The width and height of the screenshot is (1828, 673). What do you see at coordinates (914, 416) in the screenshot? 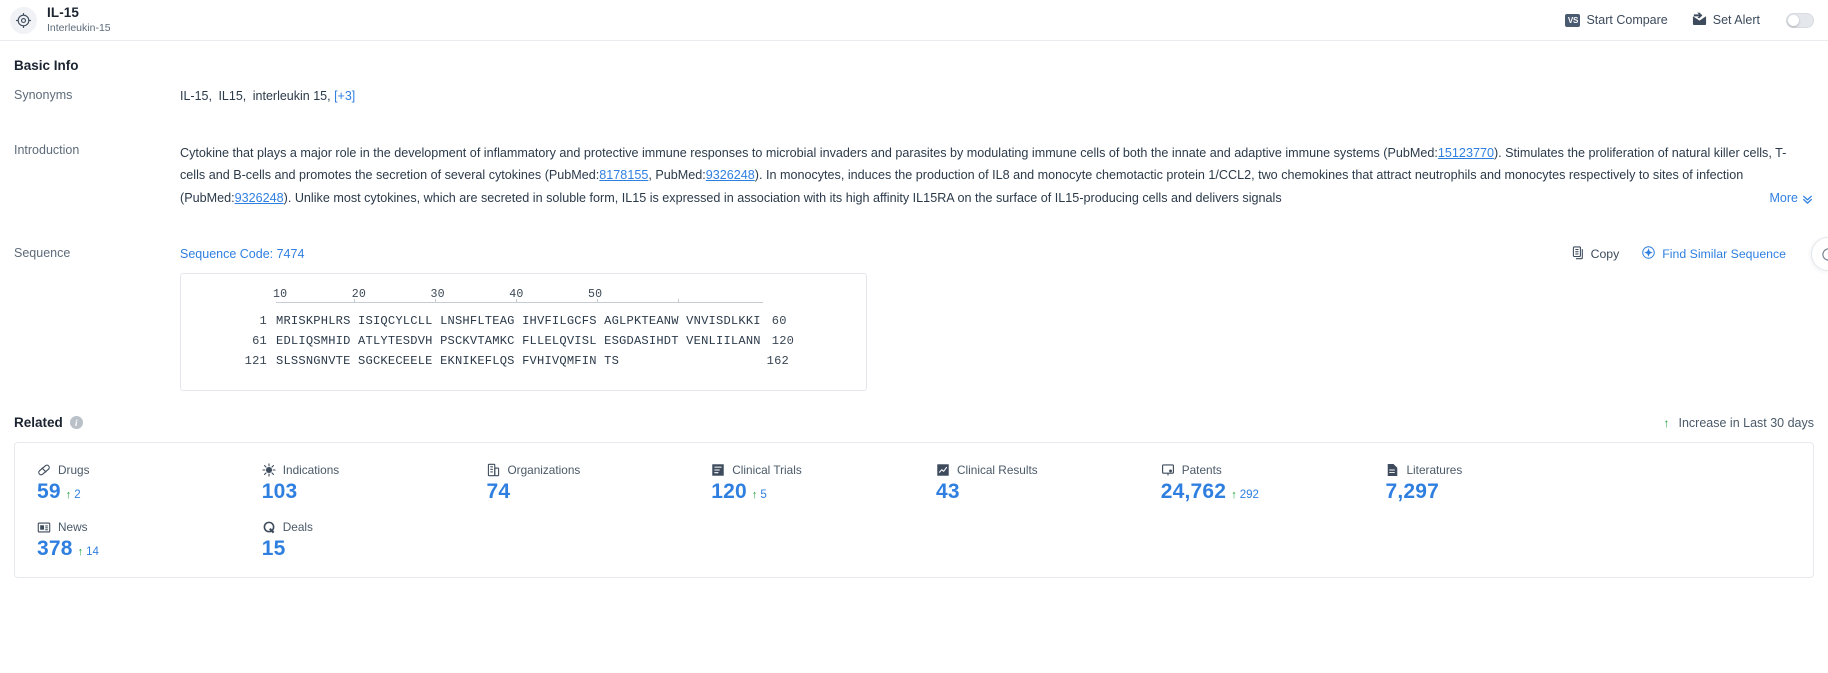
I see `related-header: Related i ↑ Increase in Last 30 days` at bounding box center [914, 416].